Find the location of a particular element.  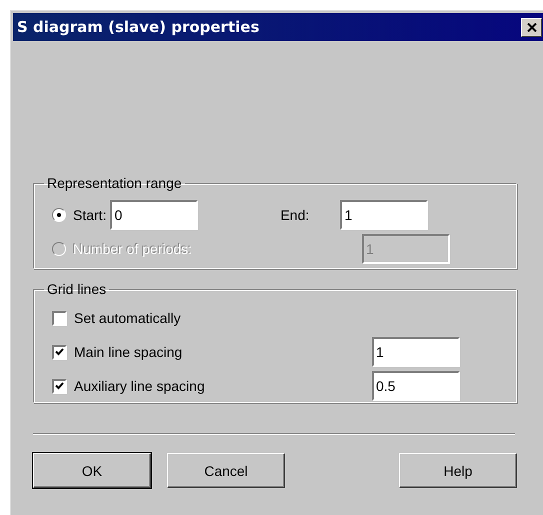

window-title: S diagram (slave) properties is located at coordinates (138, 27).